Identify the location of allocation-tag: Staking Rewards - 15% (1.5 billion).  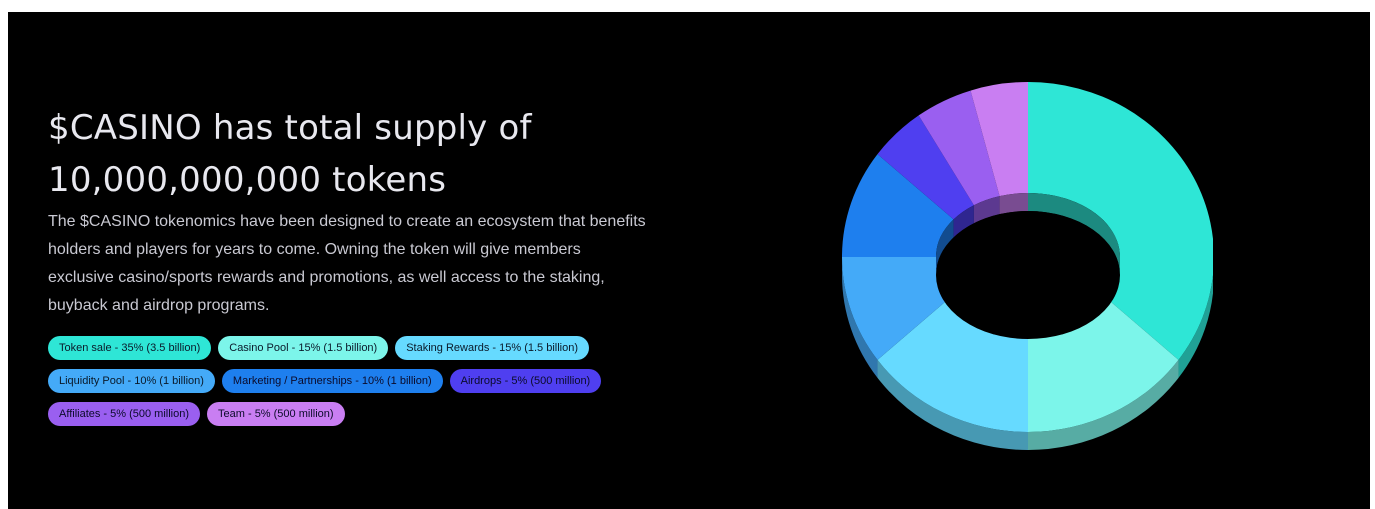
(492, 348).